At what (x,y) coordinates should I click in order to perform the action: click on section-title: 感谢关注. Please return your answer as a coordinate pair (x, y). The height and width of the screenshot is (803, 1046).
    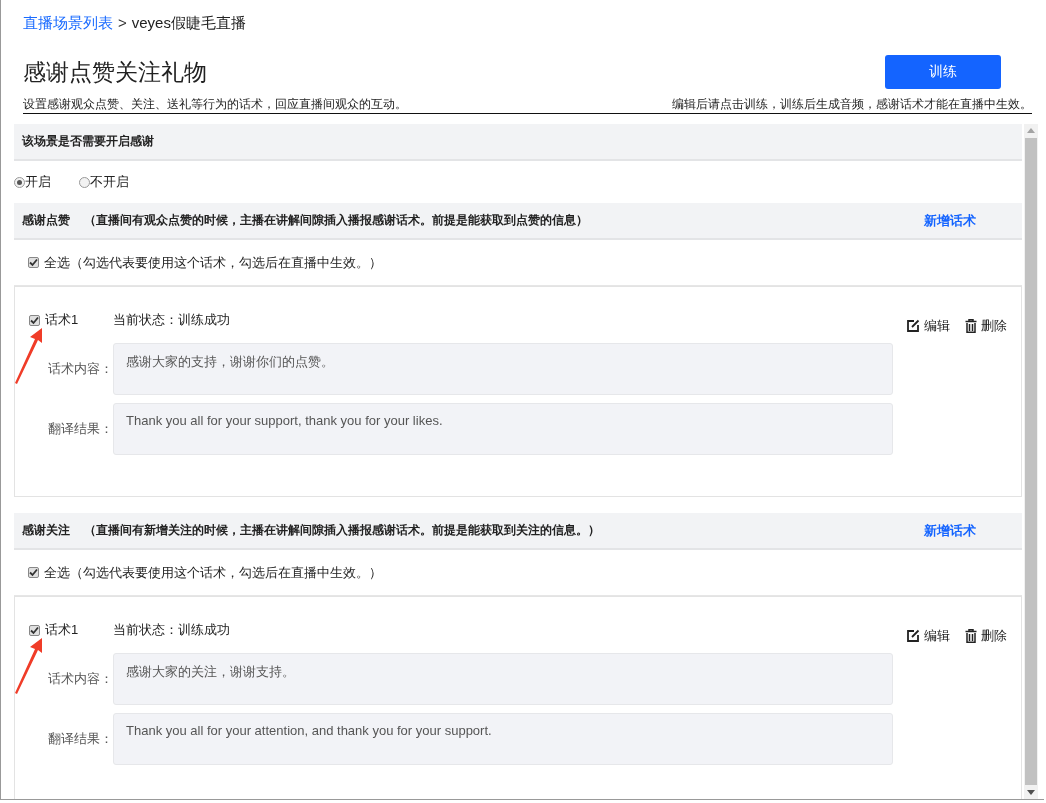
    Looking at the image, I should click on (46, 530).